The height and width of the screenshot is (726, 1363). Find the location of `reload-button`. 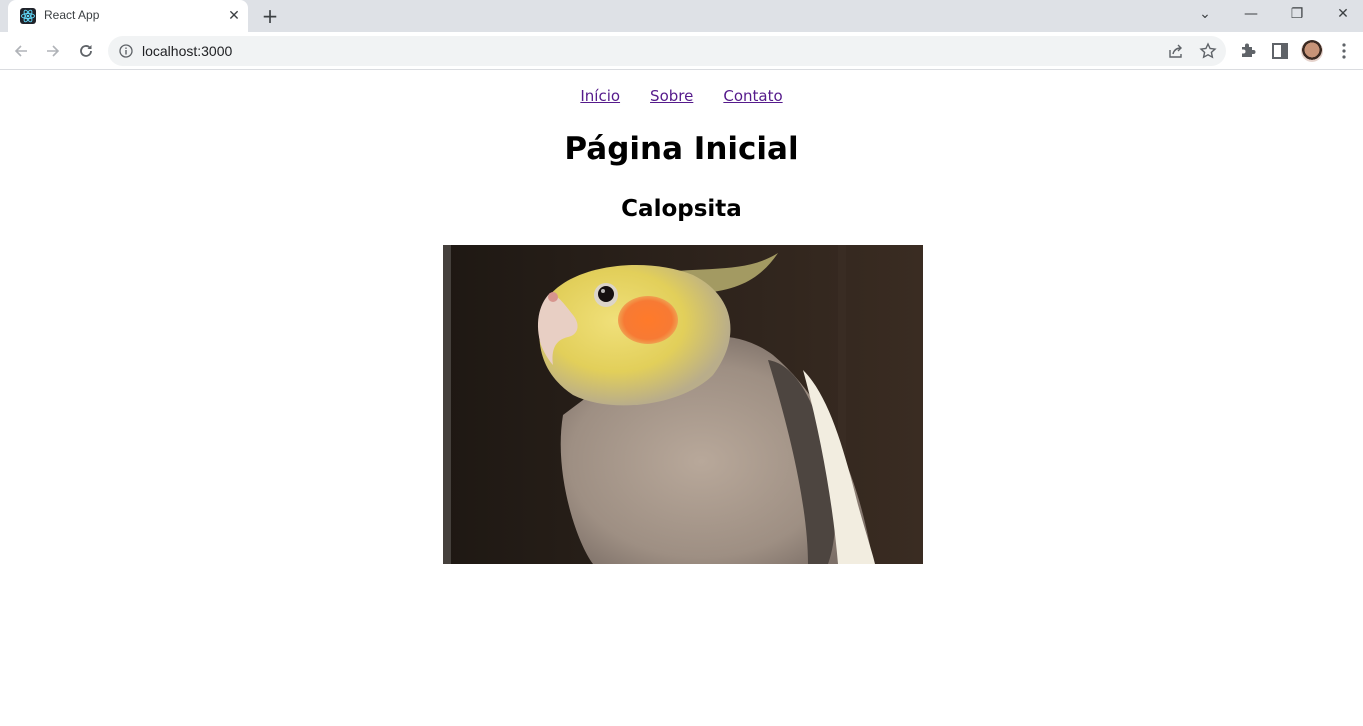

reload-button is located at coordinates (86, 51).